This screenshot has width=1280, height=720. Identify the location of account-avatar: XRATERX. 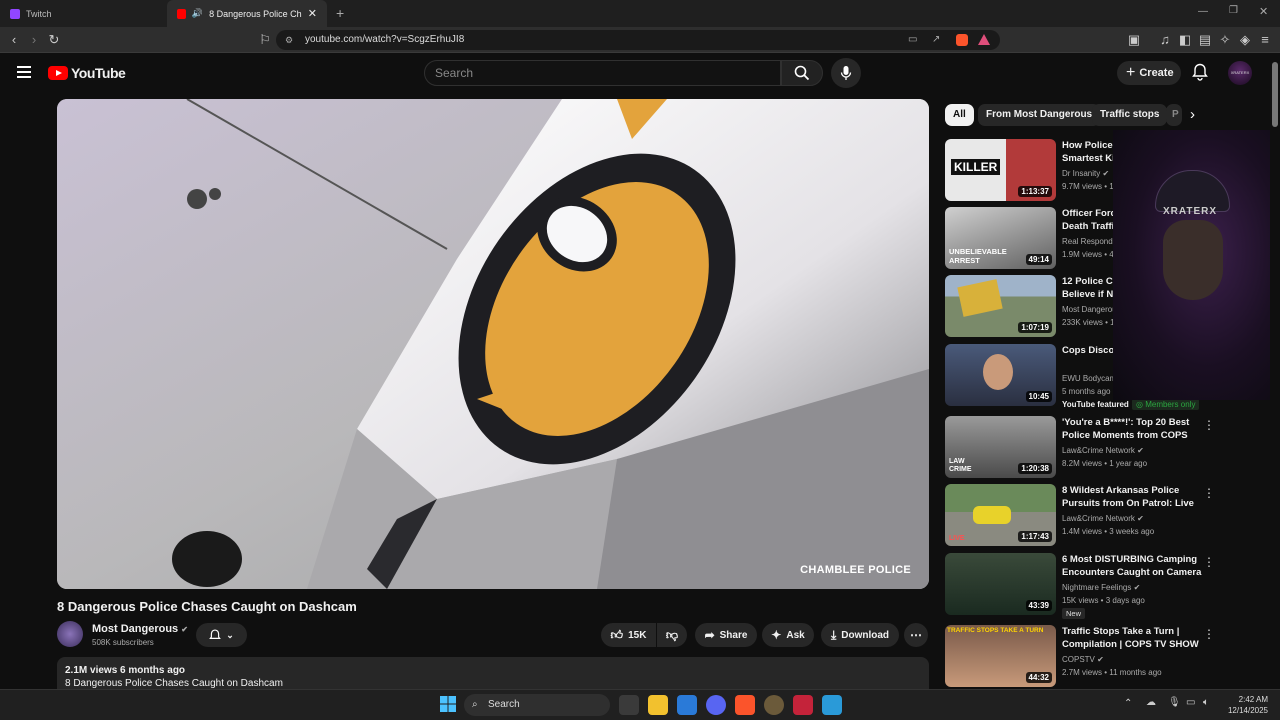
(1240, 73).